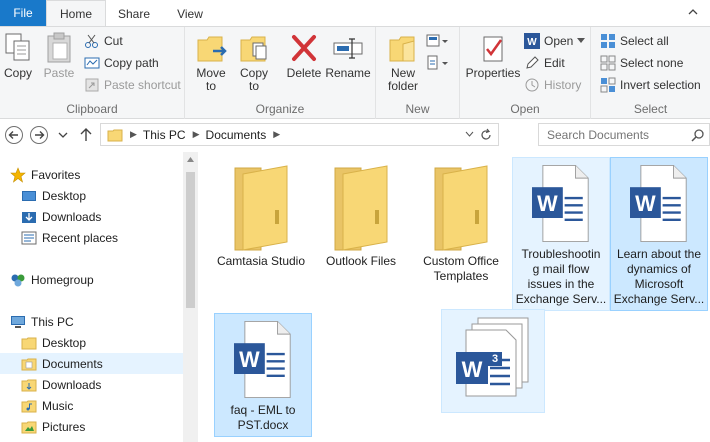 This screenshot has width=710, height=442. I want to click on rename-label: Rename, so click(348, 73).